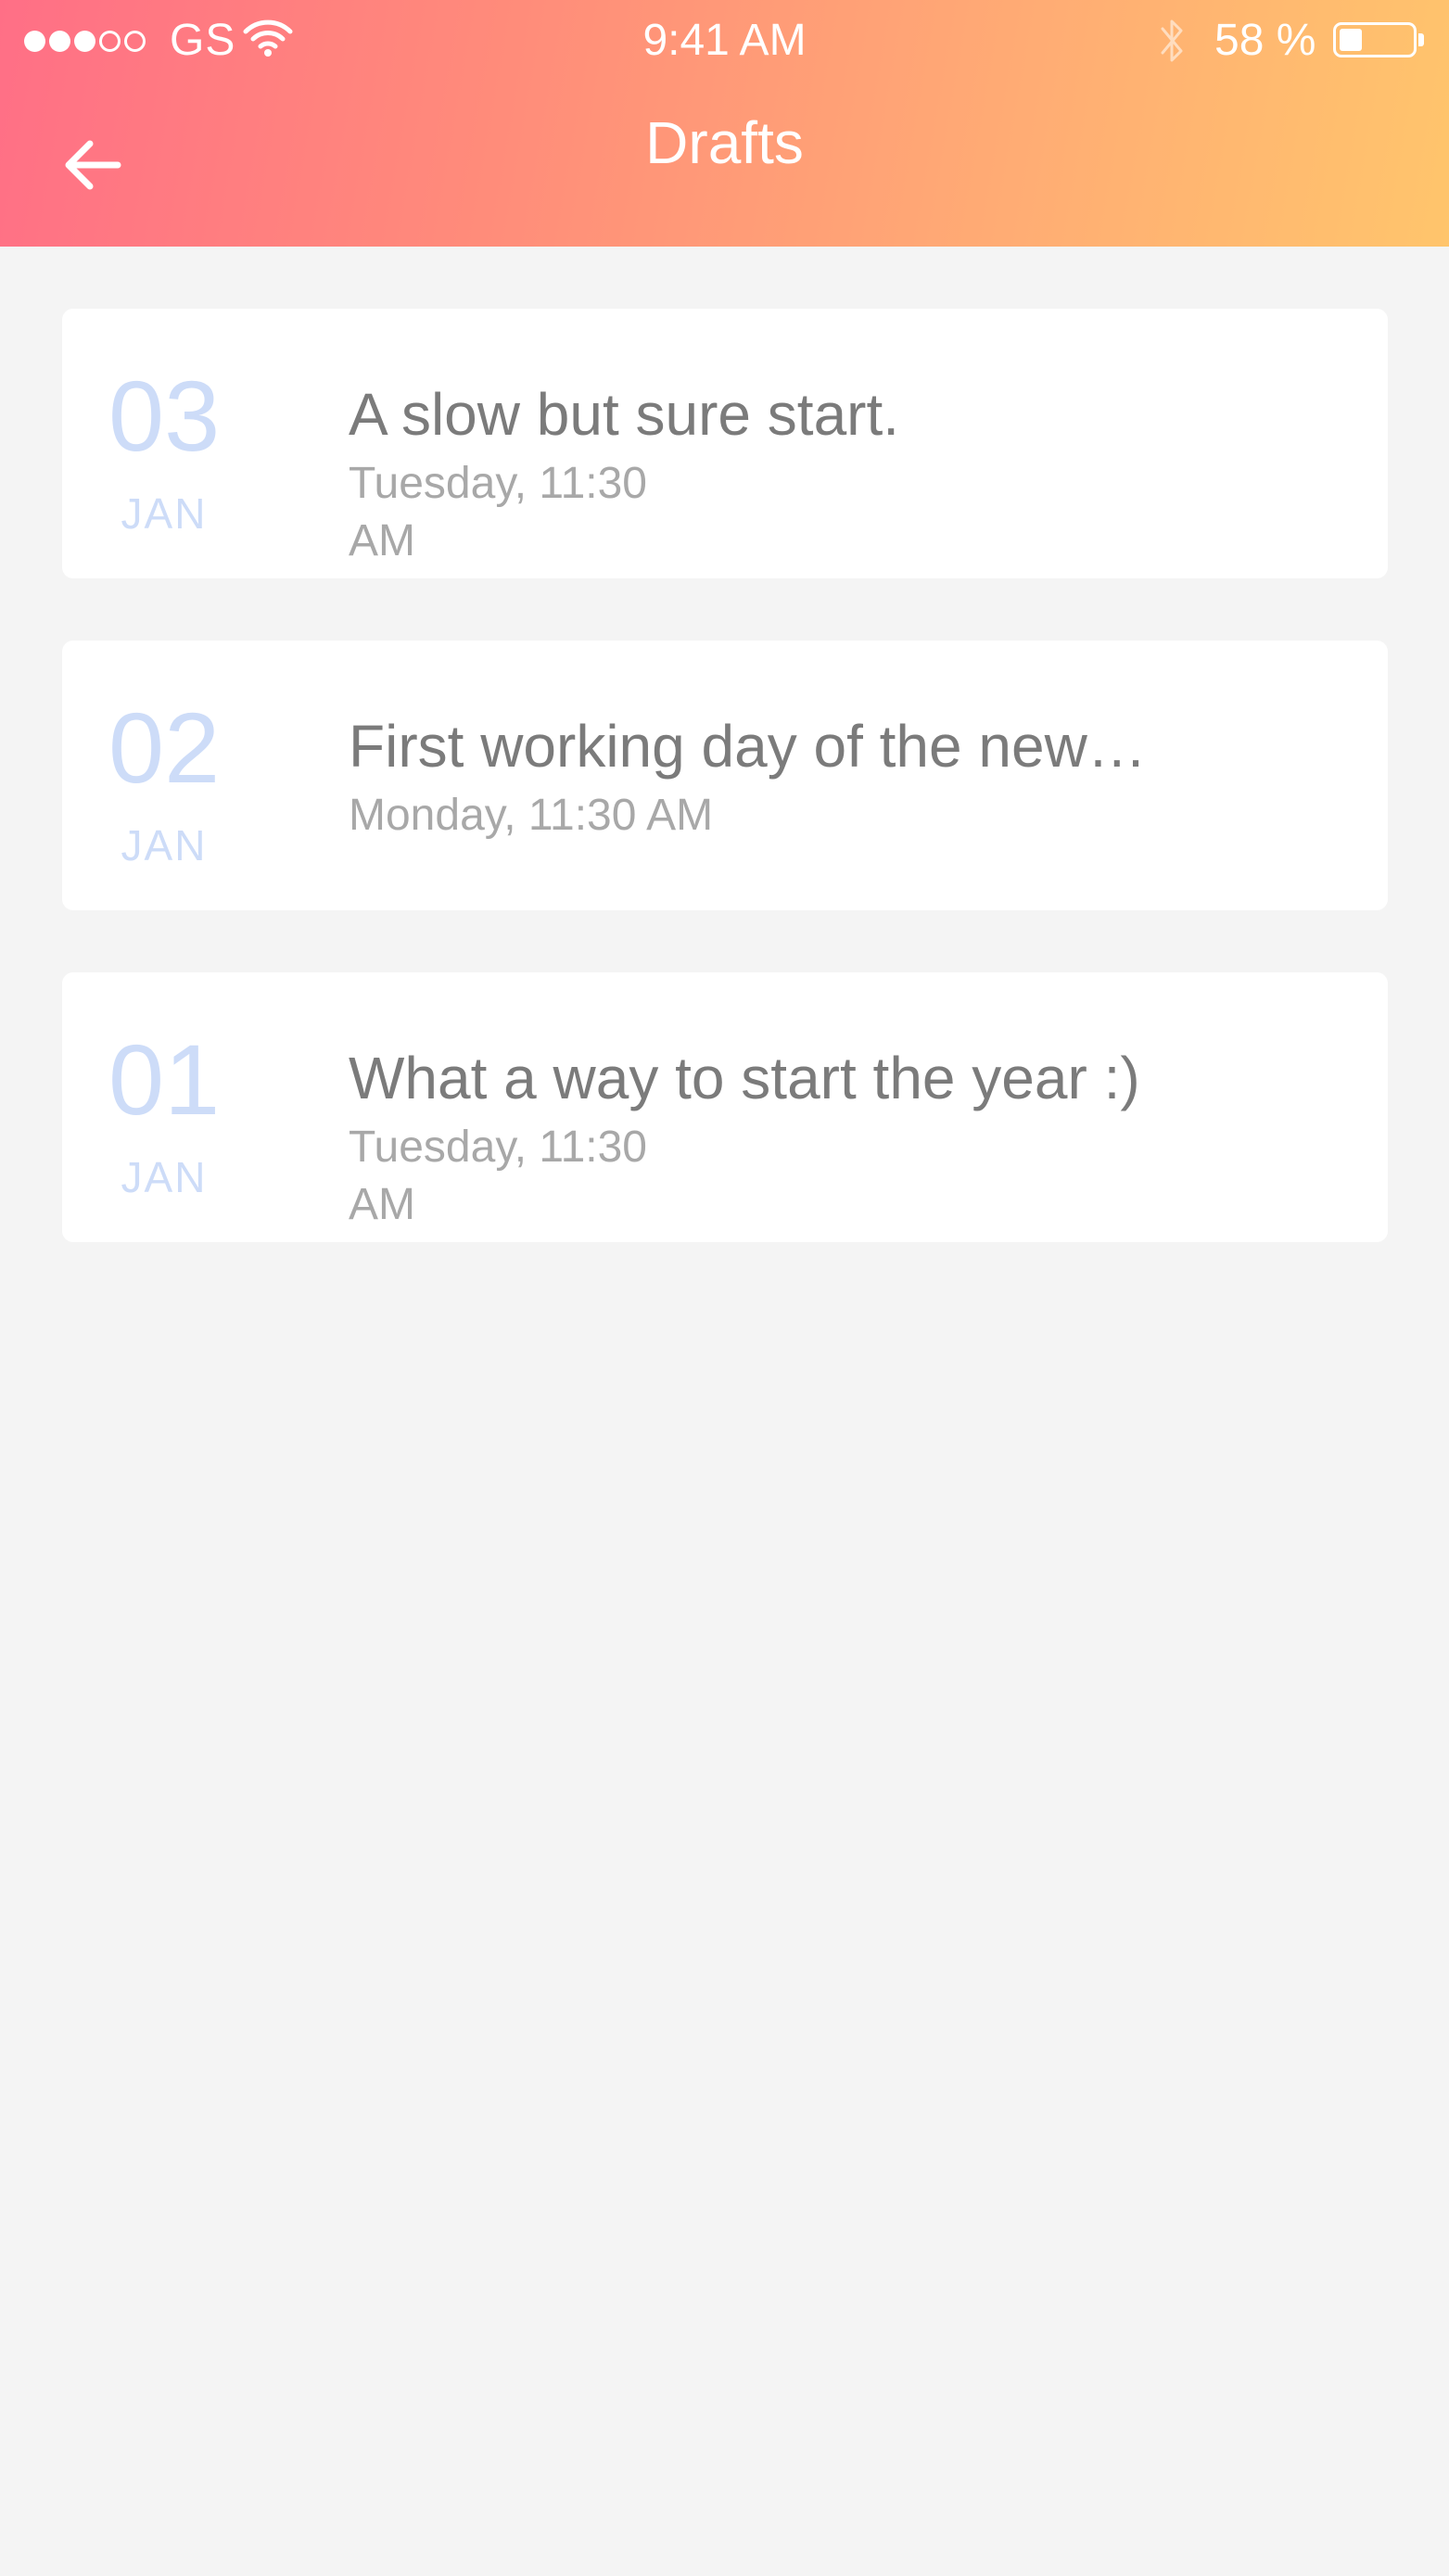  What do you see at coordinates (164, 1079) in the screenshot?
I see `draft-date-day: 01` at bounding box center [164, 1079].